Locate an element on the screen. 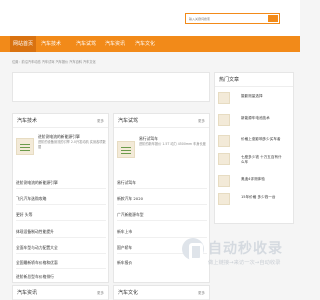 The width and height of the screenshot is (320, 300). test-list-item: 广汽新能源车型 is located at coordinates (162, 215).